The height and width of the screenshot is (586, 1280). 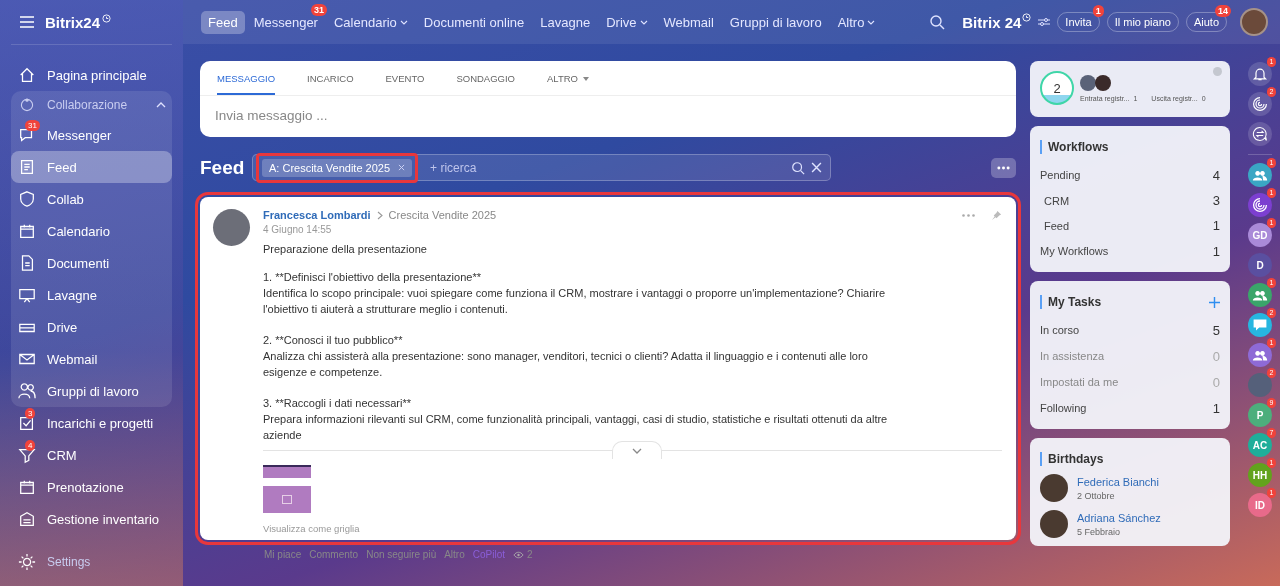 I want to click on plus-icon, so click(x=1214, y=302).